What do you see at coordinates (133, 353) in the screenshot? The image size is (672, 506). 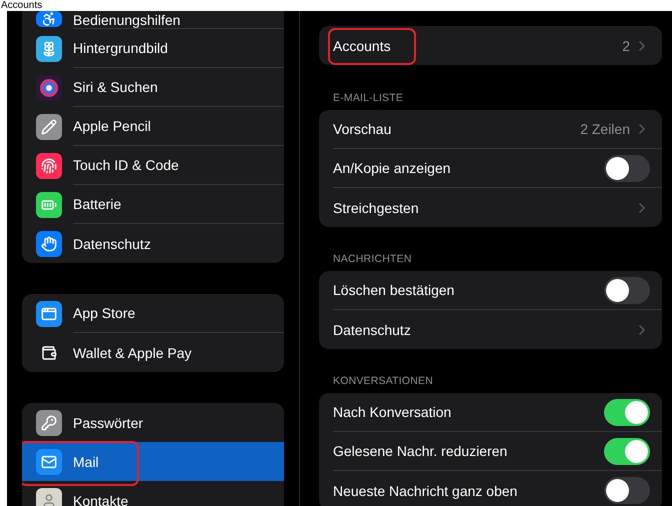 I see `item-label: Wallet & Apple Pay` at bounding box center [133, 353].